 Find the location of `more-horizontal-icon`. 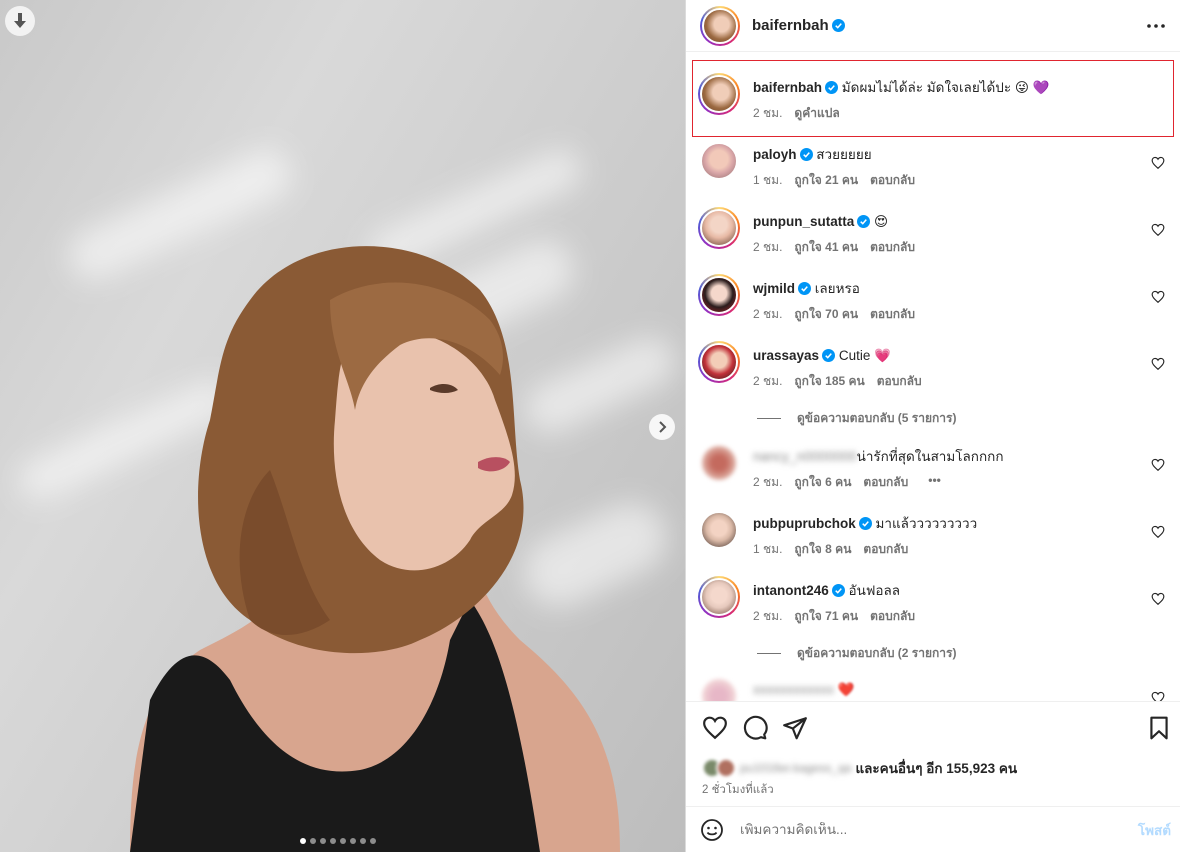

more-horizontal-icon is located at coordinates (1156, 26).